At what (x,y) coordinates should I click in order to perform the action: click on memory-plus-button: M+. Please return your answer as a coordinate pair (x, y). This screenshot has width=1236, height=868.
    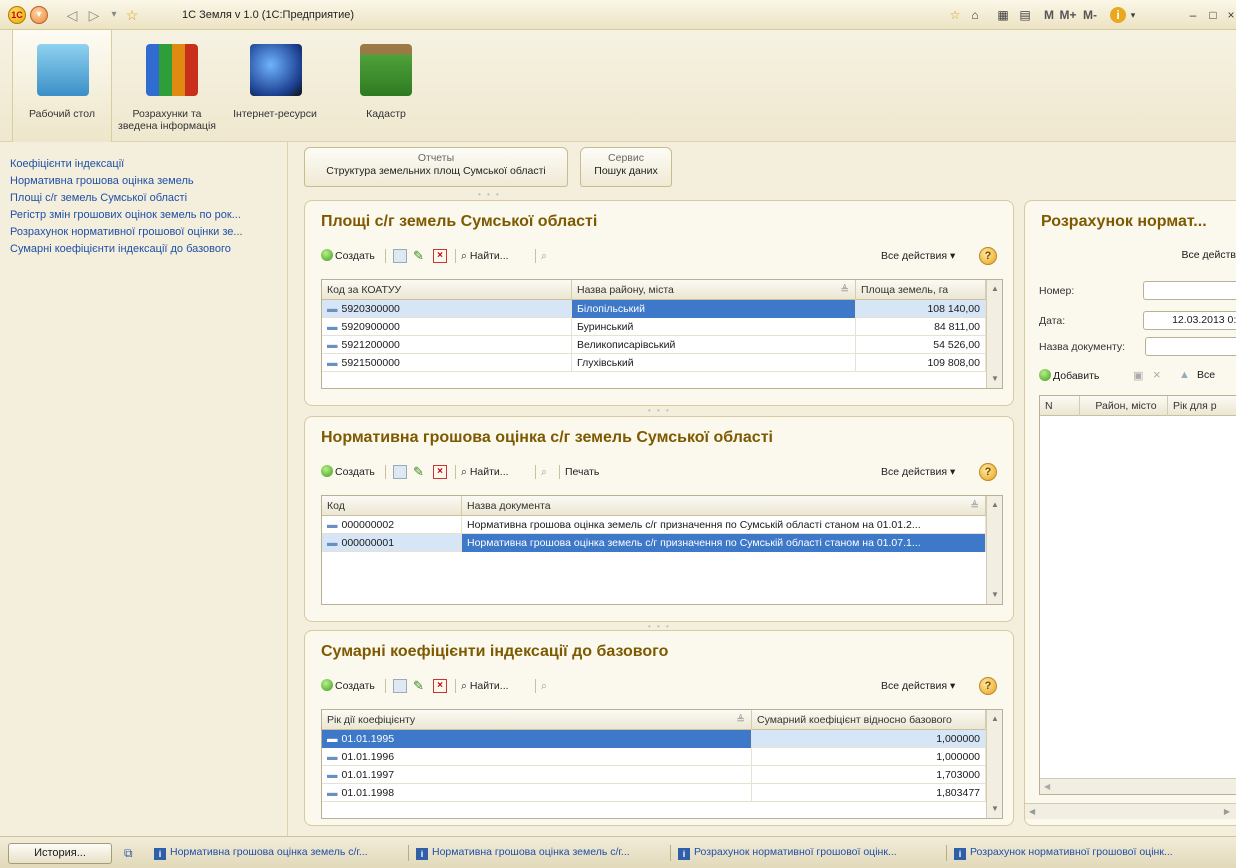
    Looking at the image, I should click on (1068, 15).